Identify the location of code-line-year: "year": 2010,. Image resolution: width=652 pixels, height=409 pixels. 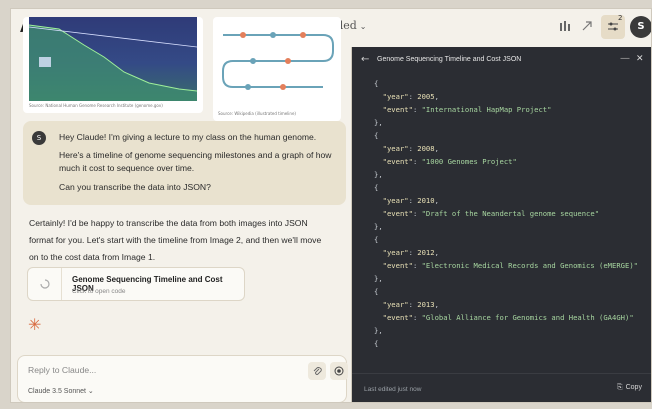
(410, 200).